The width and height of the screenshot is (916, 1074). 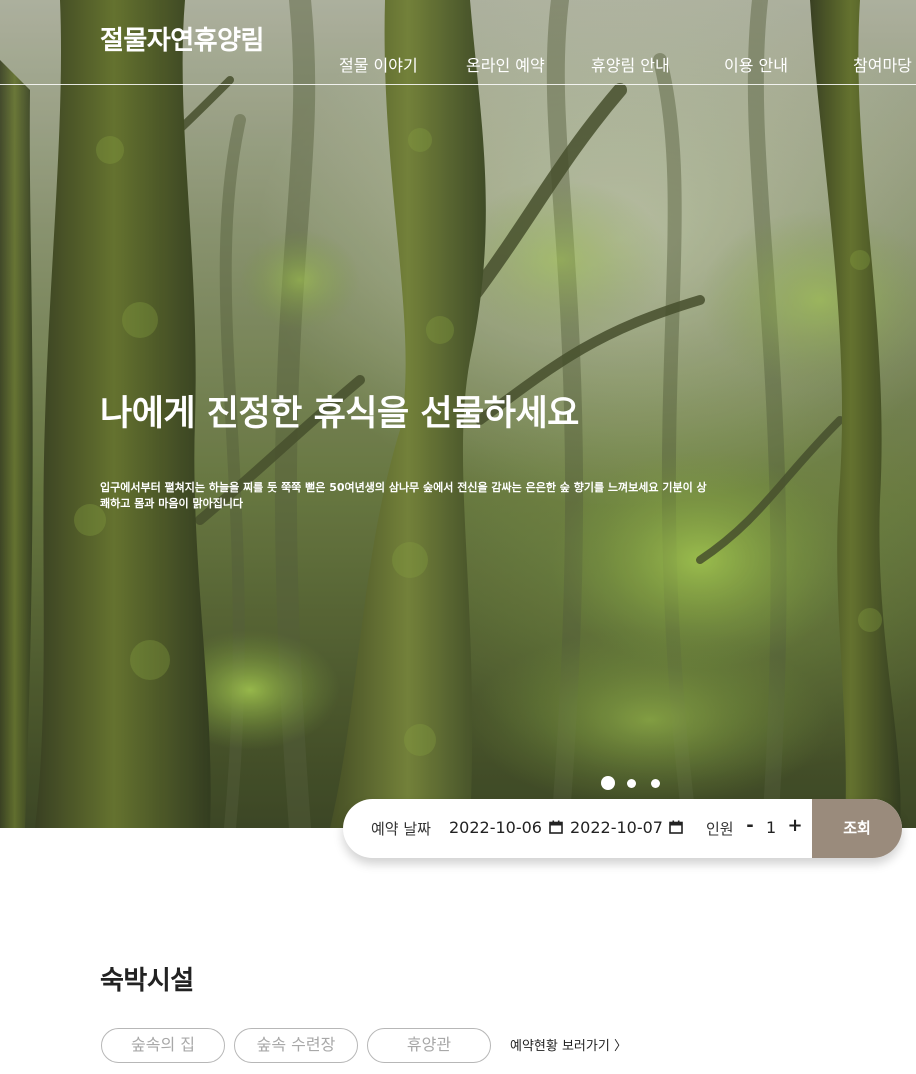 I want to click on nav-item-online-reservation: 온라인 예약, so click(x=505, y=64).